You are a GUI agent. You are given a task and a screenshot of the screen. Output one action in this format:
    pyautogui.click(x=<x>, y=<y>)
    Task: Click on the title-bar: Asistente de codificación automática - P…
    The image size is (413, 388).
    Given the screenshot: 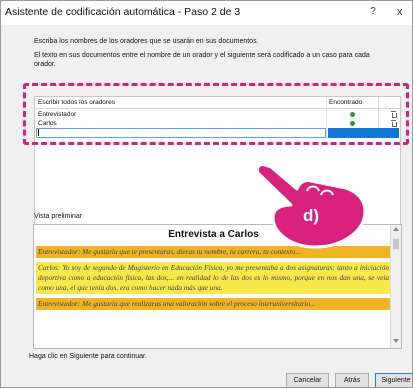 What is the action you would take?
    pyautogui.click(x=206, y=13)
    